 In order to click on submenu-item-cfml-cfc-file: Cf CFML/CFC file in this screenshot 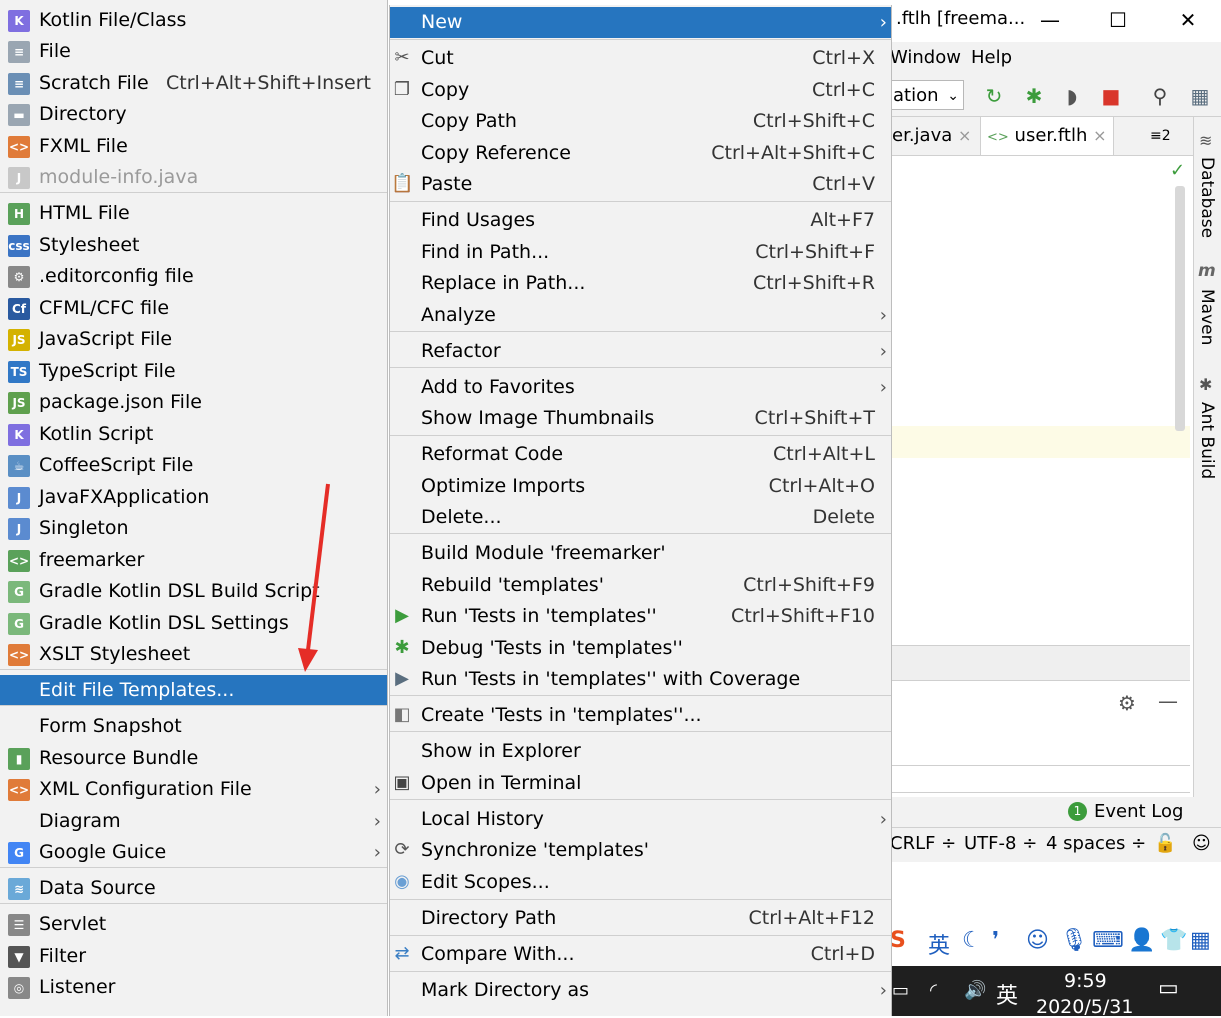, I will do `click(193, 308)`.